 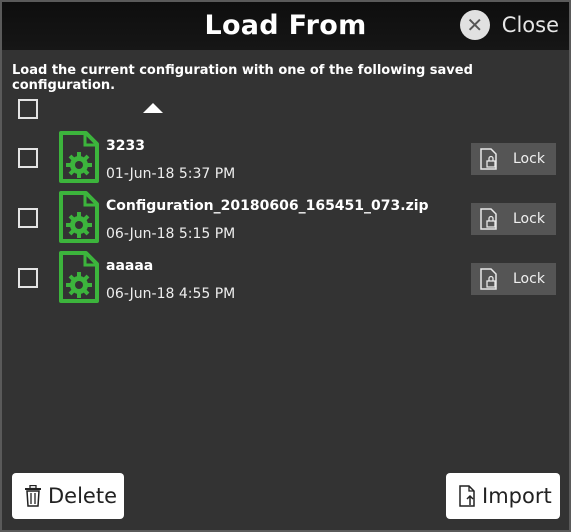 I want to click on close-button: ✕ Close, so click(x=509, y=25).